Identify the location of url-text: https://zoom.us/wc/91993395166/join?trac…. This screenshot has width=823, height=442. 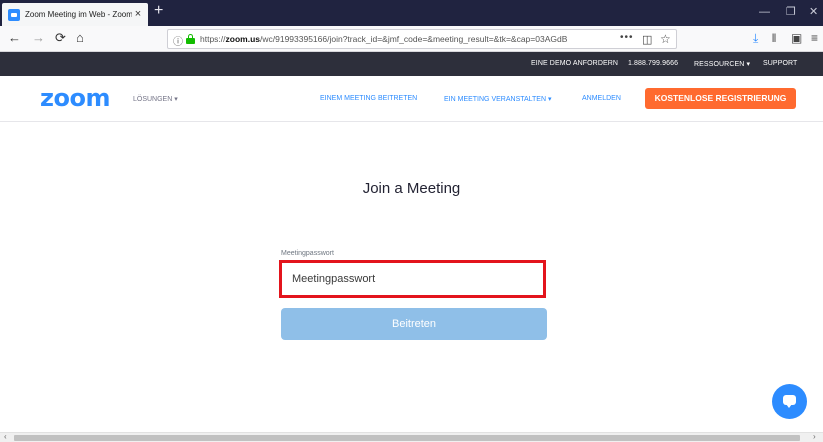
(410, 39).